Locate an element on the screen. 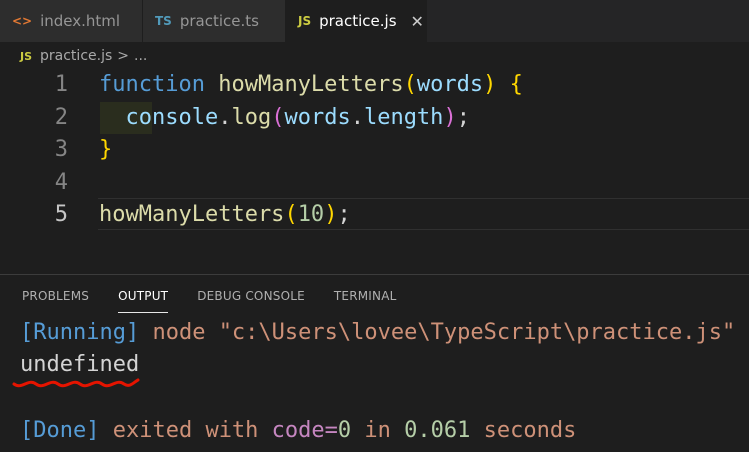 This screenshot has width=749, height=452. line-number: 1 is located at coordinates (61, 84).